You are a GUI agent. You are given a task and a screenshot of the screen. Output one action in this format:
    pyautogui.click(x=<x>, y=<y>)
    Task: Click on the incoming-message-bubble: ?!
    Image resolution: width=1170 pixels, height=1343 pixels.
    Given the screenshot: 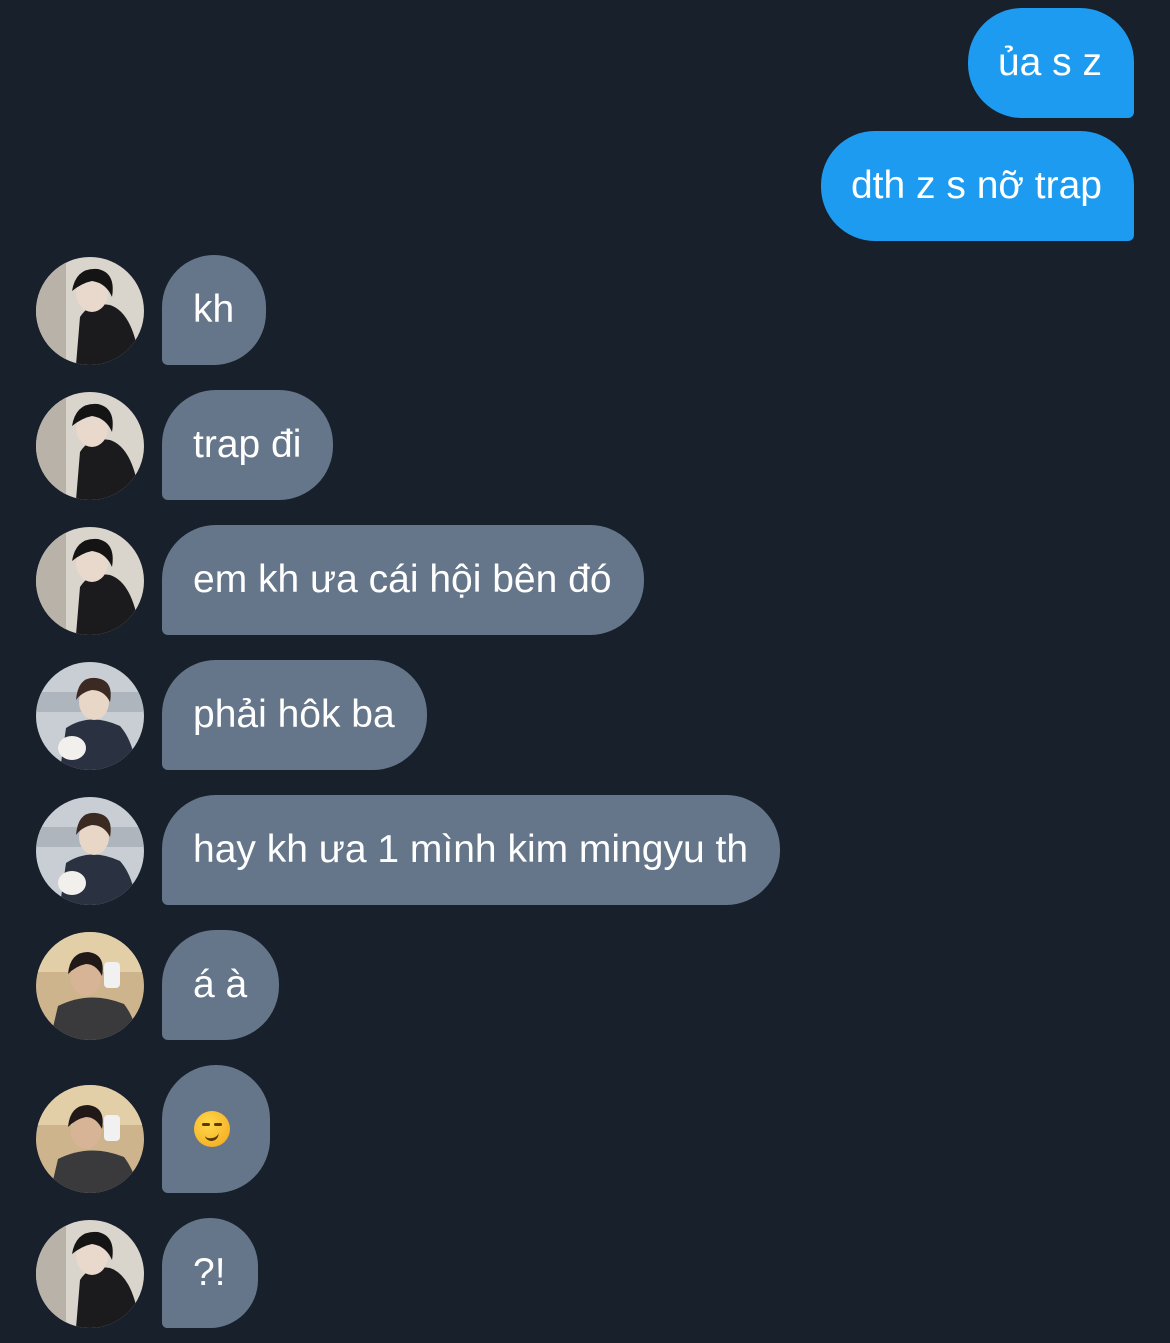 What is the action you would take?
    pyautogui.click(x=210, y=1273)
    